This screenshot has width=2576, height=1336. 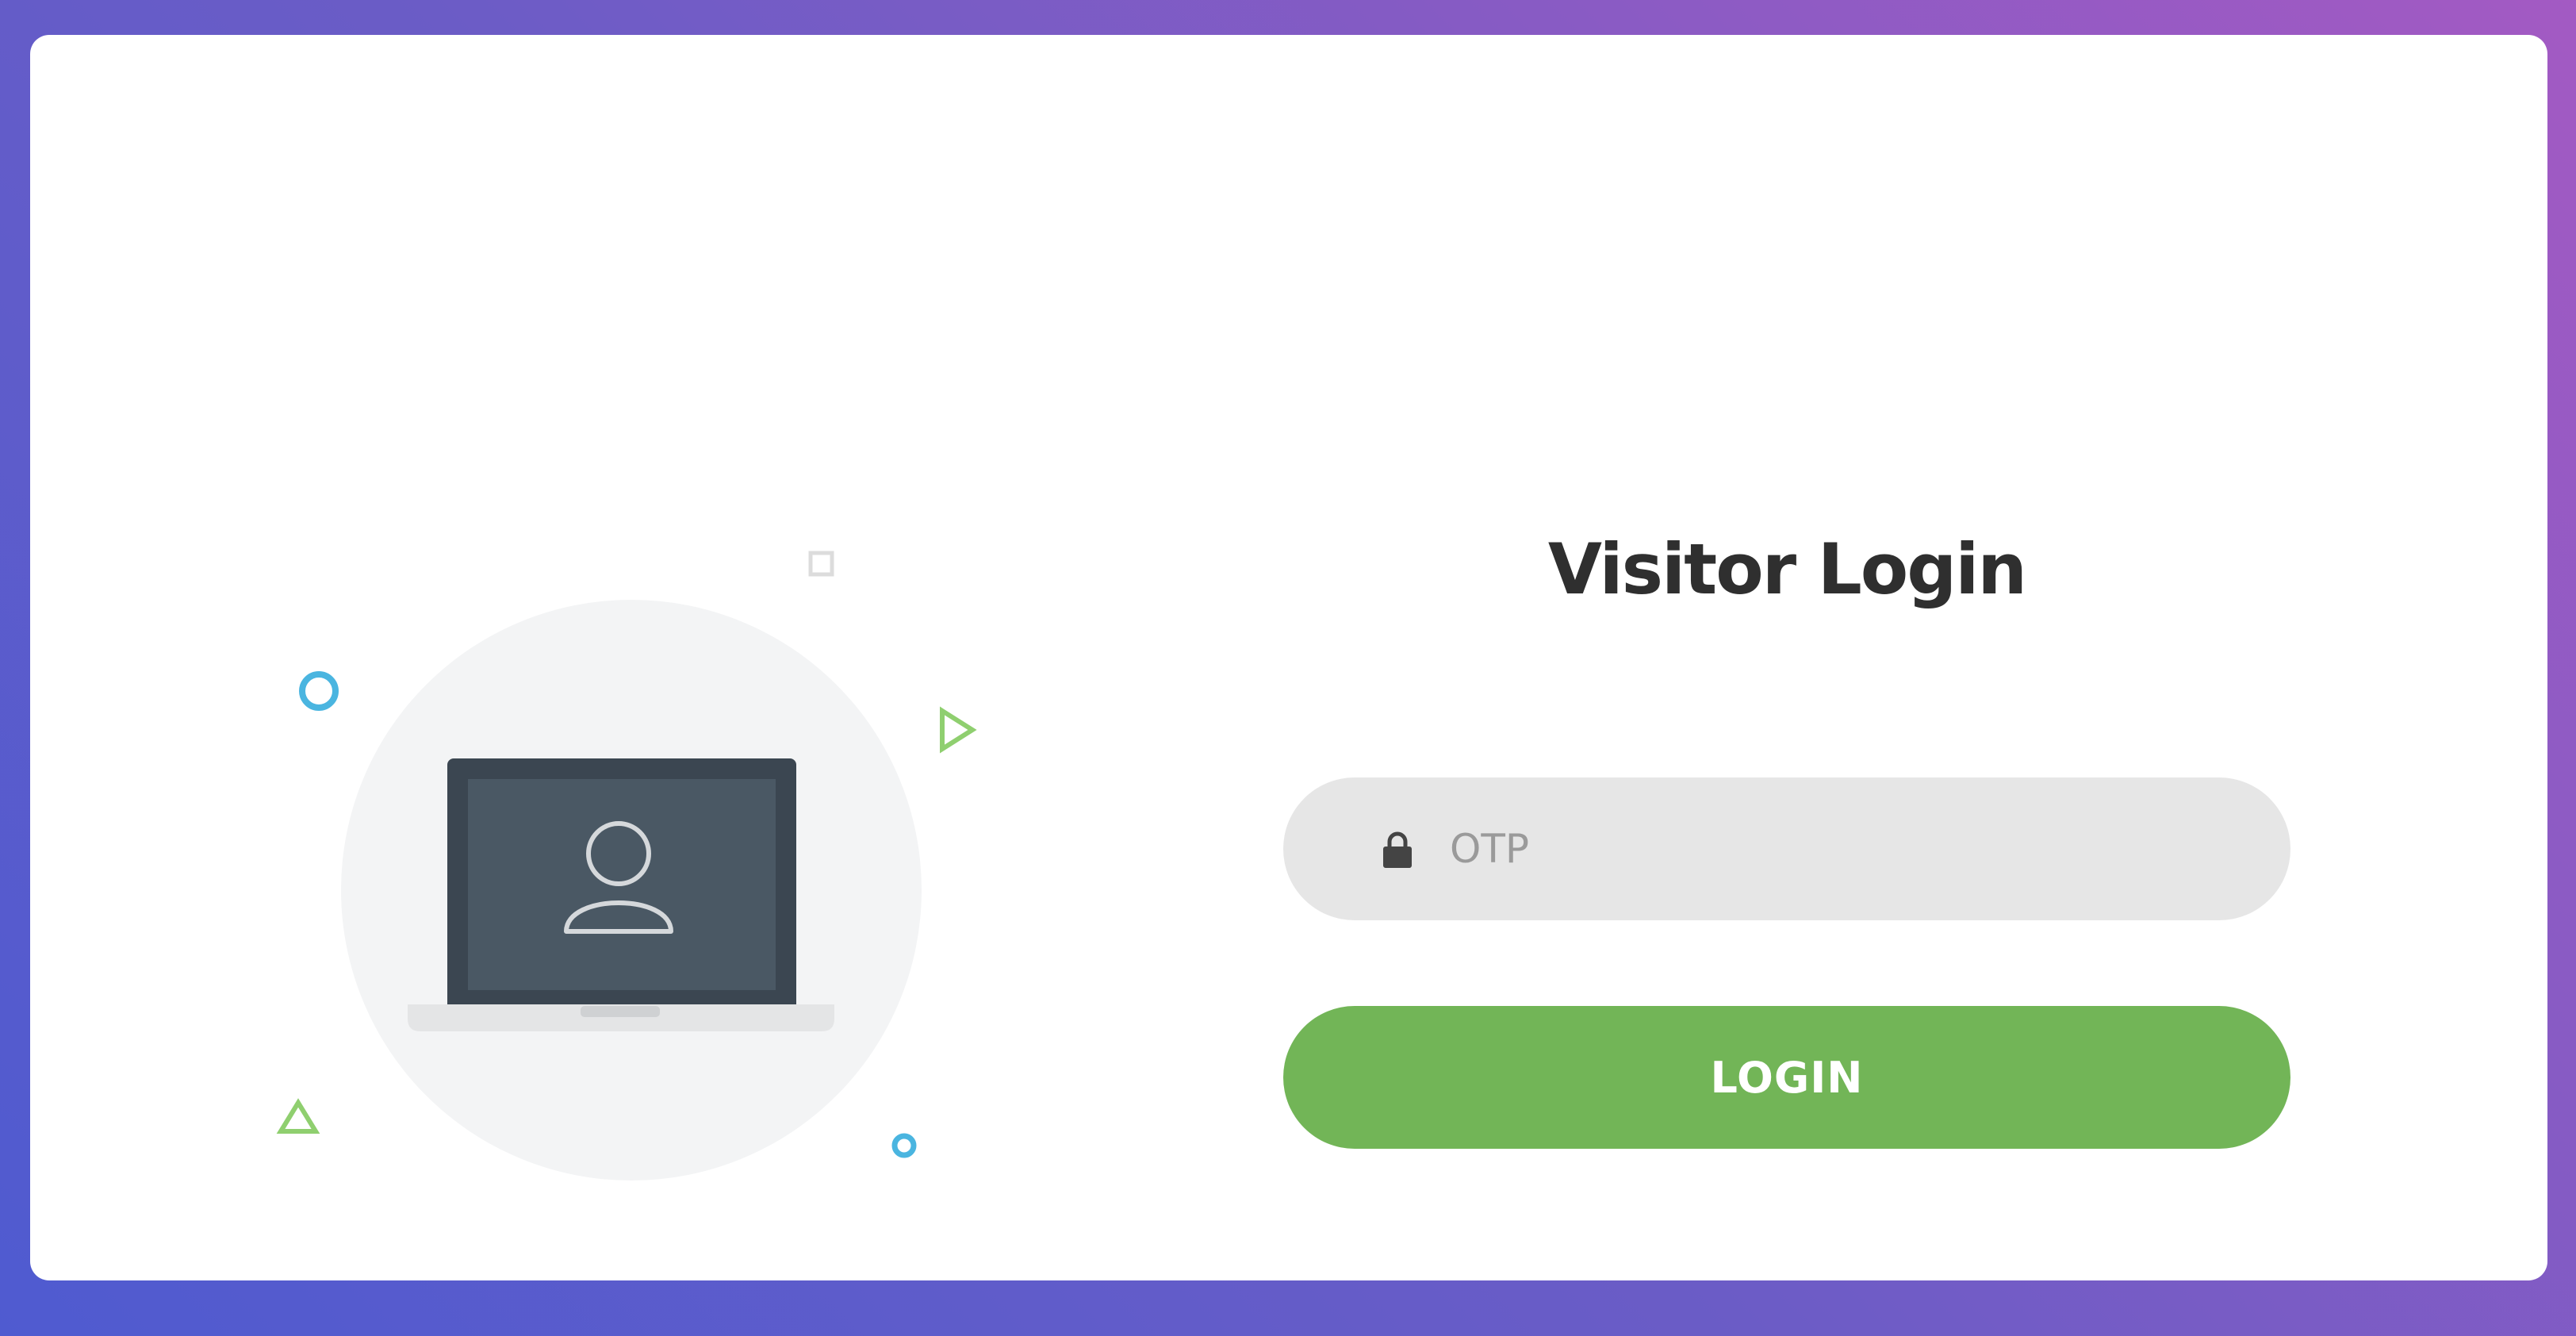 What do you see at coordinates (904, 1145) in the screenshot?
I see `decor-small-circle-icon` at bounding box center [904, 1145].